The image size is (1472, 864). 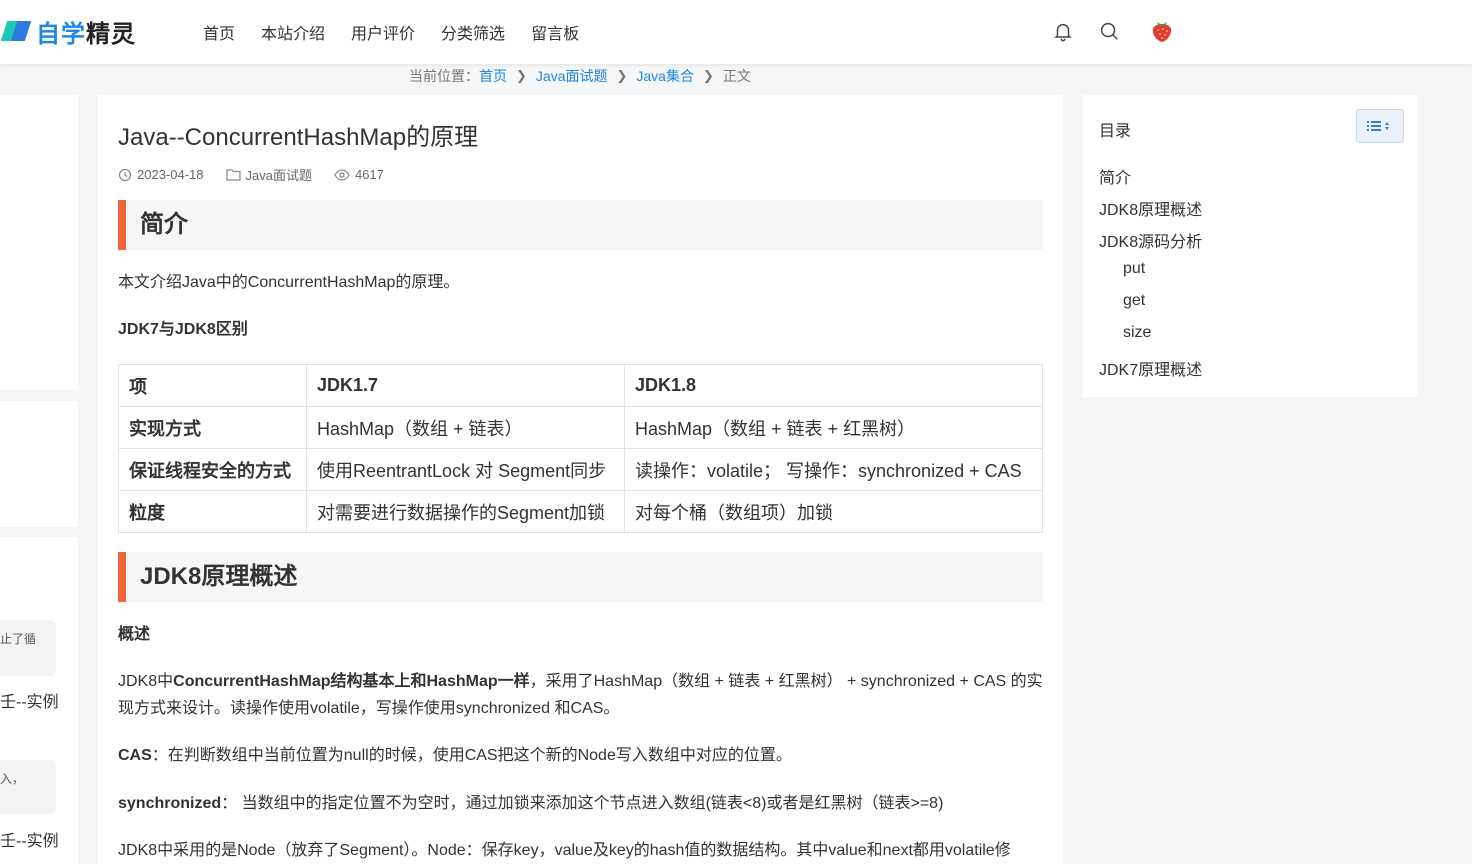 I want to click on toc-item-size: size, so click(x=1137, y=333).